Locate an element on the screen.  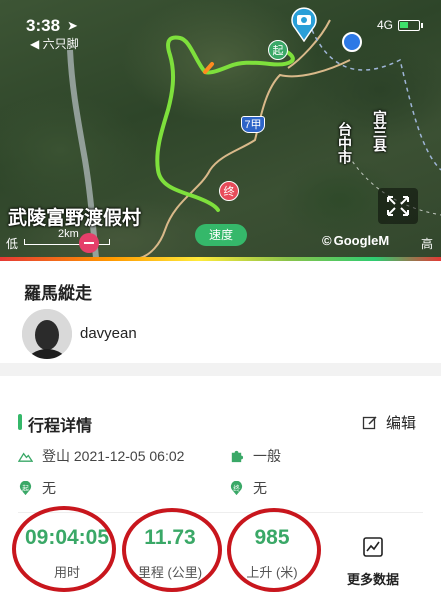
carrier-label: 六只脚 is located at coordinates (60, 44).